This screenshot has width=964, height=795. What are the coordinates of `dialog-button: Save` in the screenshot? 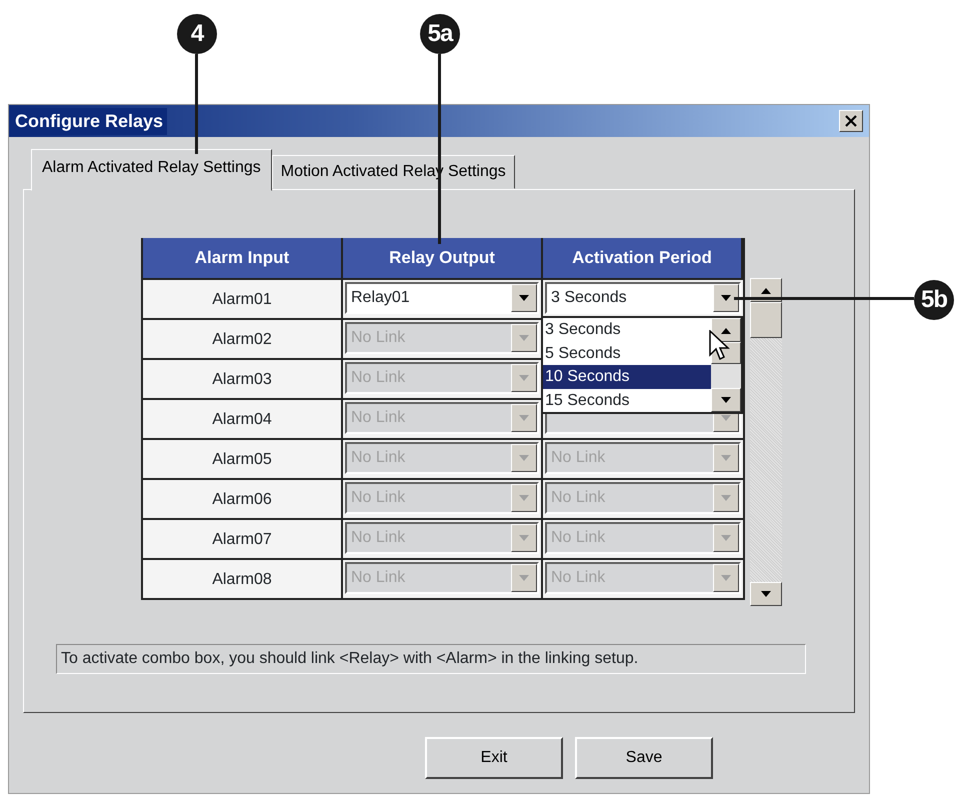 It's located at (644, 758).